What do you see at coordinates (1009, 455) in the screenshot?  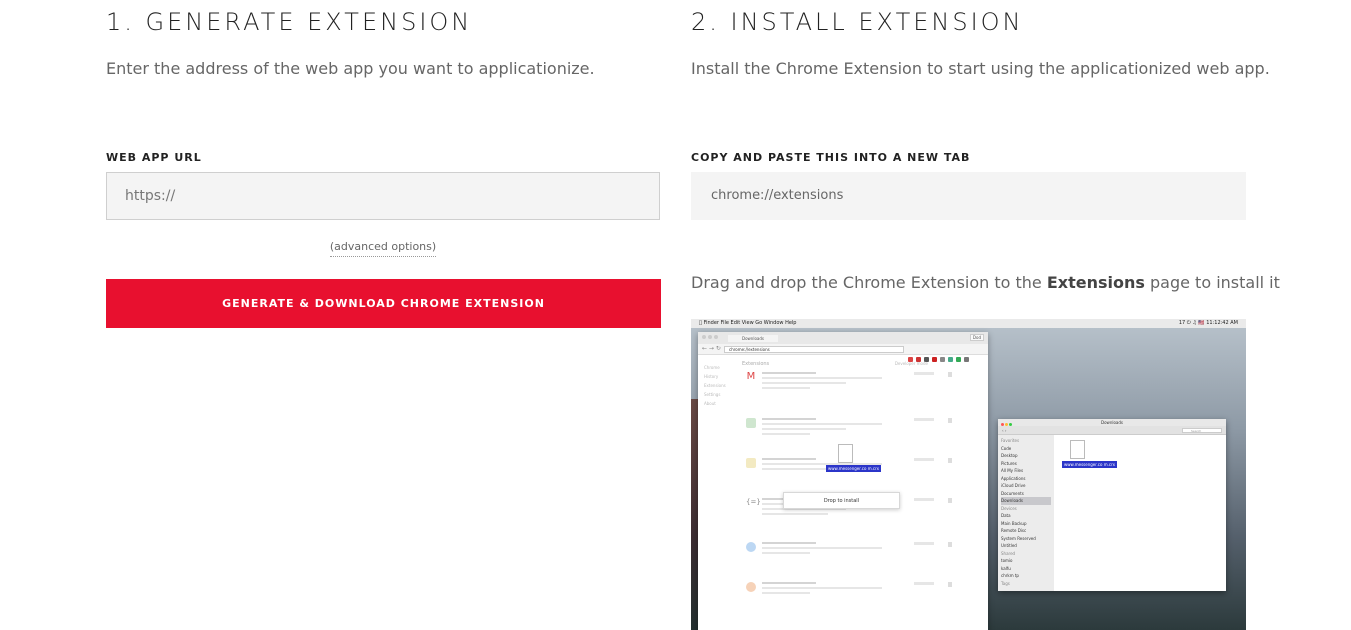 I see `finder-sidebar-item: Desktop` at bounding box center [1009, 455].